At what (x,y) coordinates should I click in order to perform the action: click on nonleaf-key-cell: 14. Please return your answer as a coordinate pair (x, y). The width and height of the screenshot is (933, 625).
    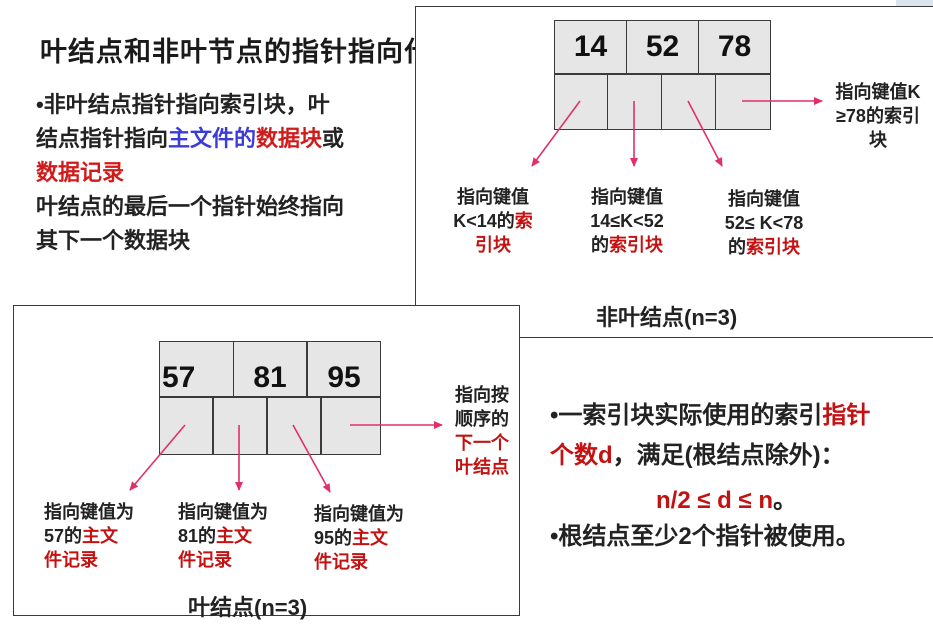
    Looking at the image, I should click on (590, 47).